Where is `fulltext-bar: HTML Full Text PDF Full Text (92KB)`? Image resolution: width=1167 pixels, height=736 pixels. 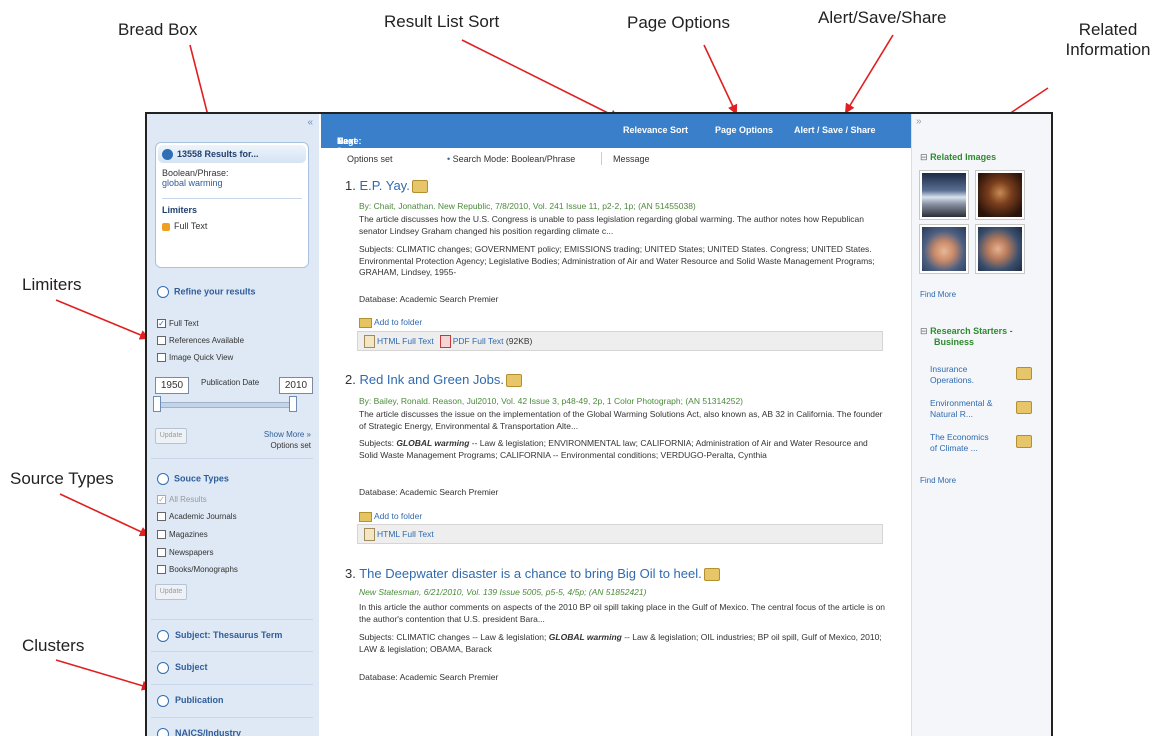
fulltext-bar: HTML Full Text PDF Full Text (92KB) is located at coordinates (620, 341).